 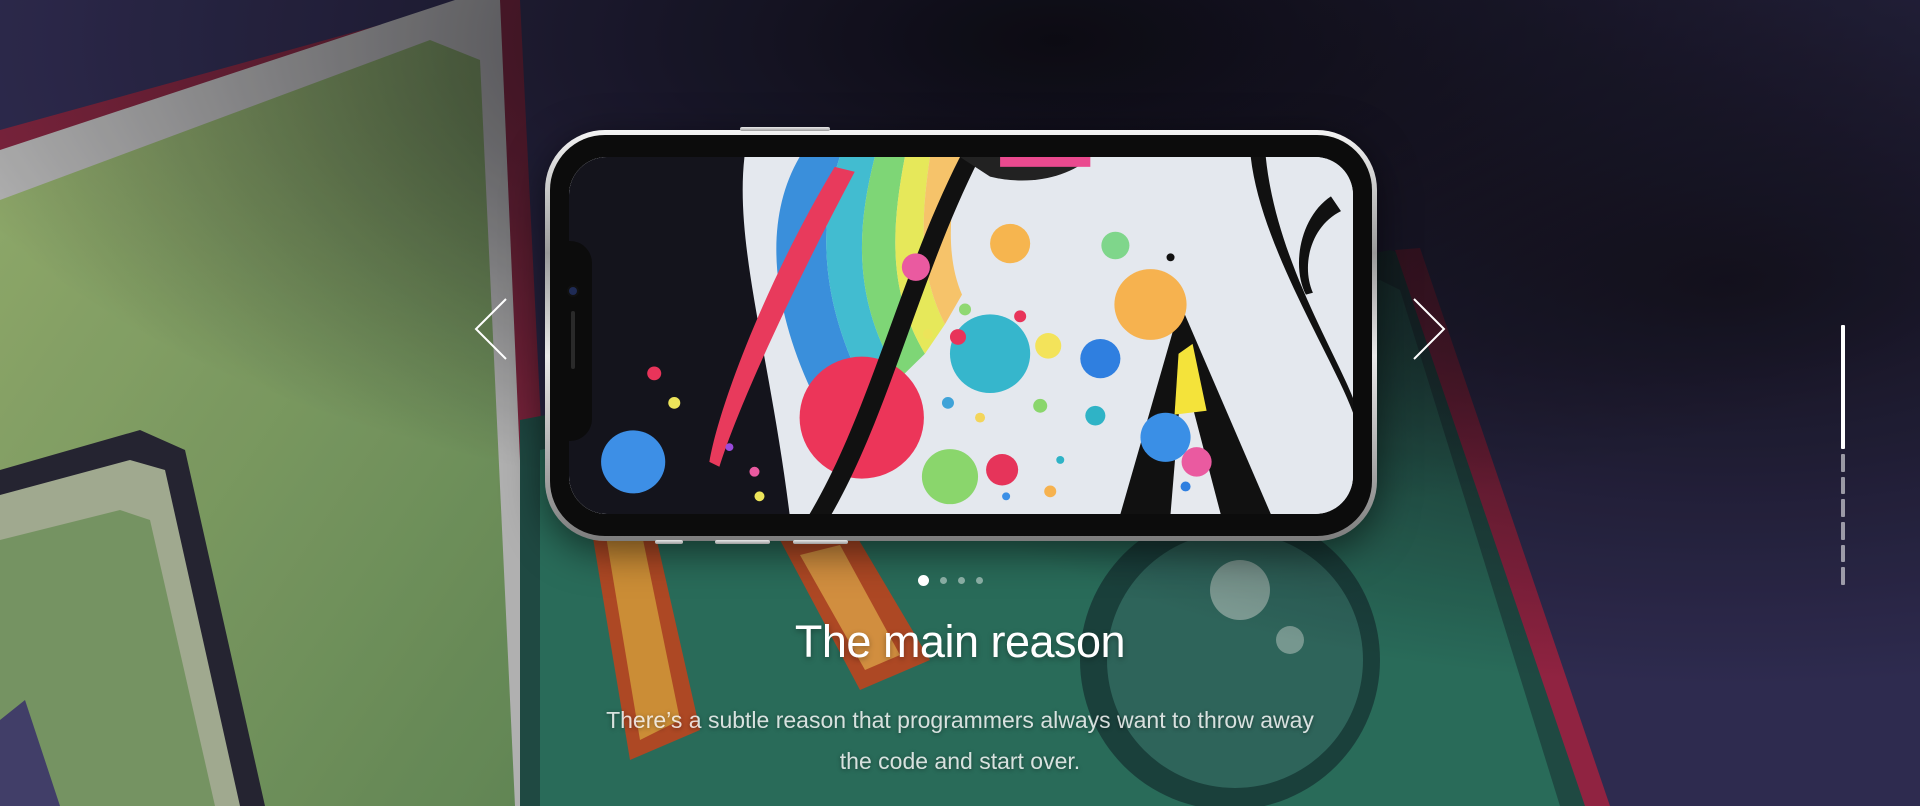 I want to click on previous-slide-button, so click(x=492, y=329).